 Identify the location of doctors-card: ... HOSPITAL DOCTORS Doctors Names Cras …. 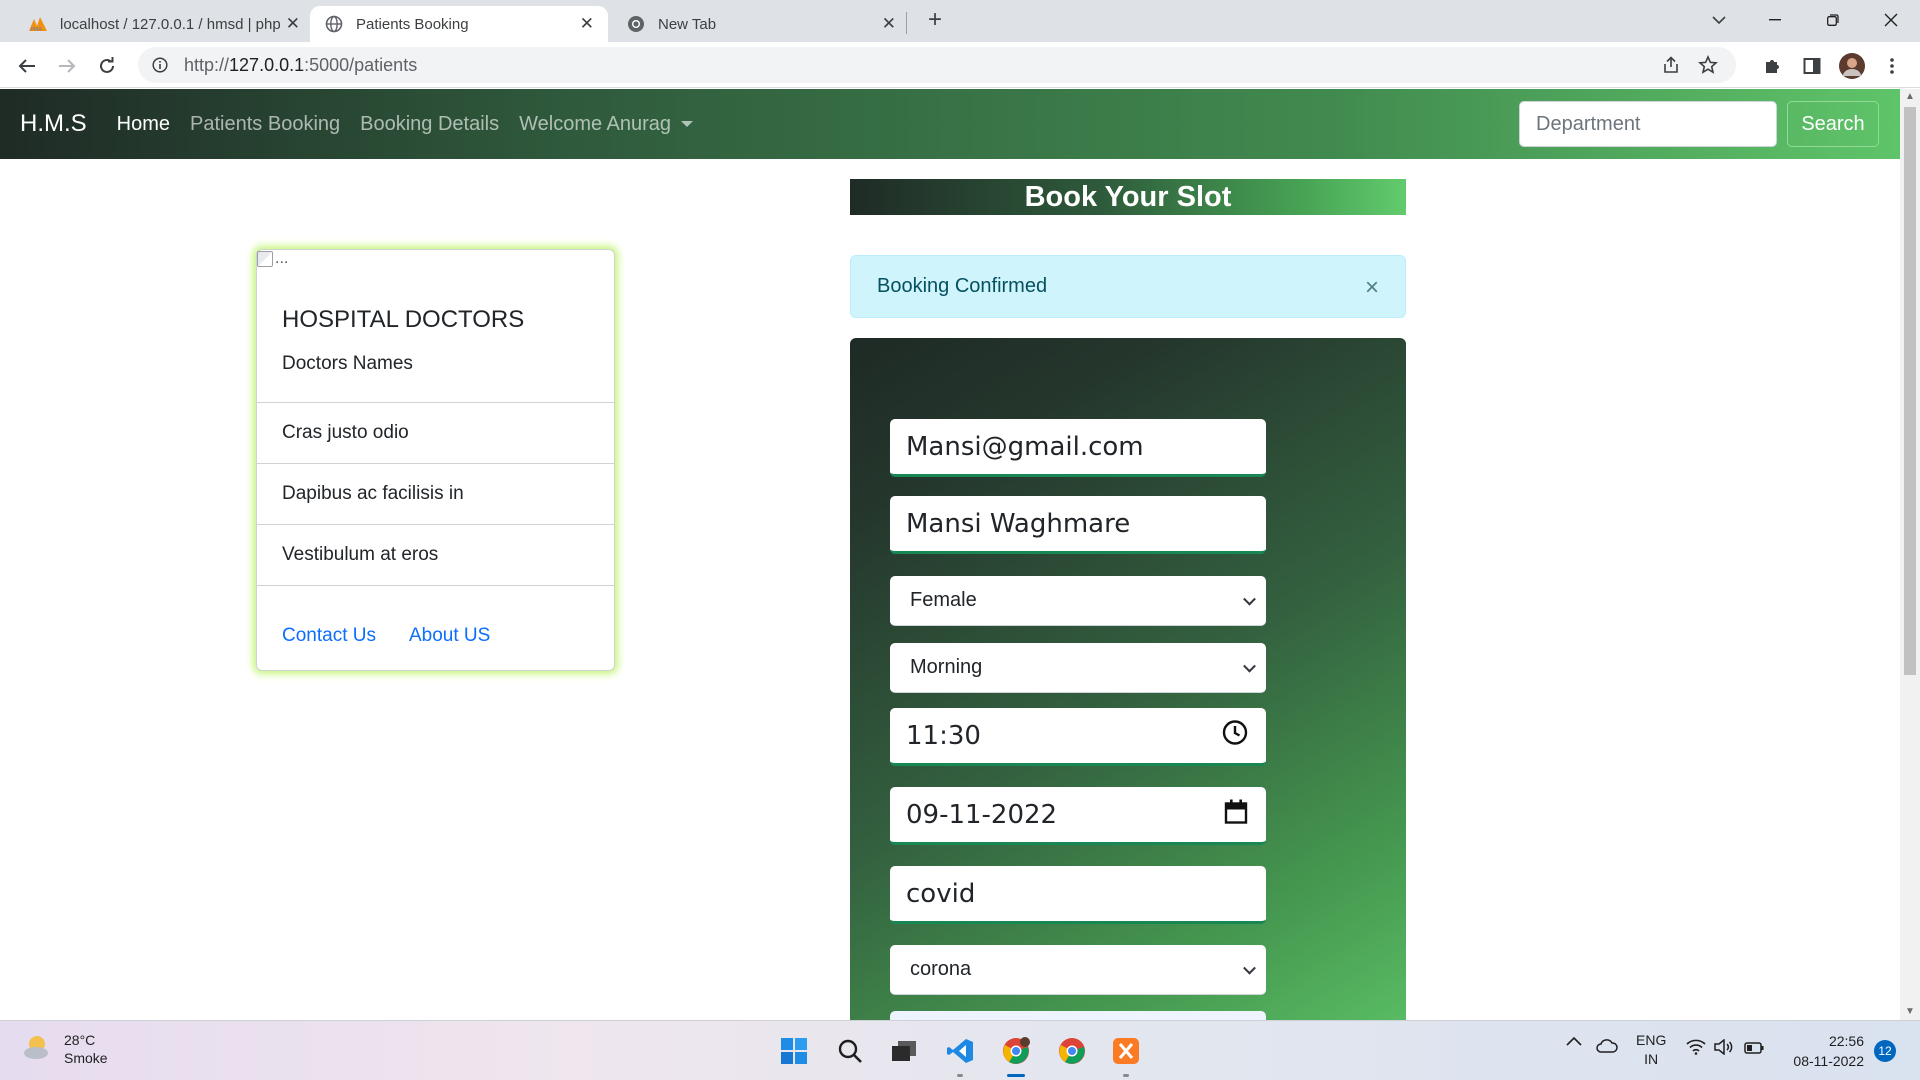
(435, 460).